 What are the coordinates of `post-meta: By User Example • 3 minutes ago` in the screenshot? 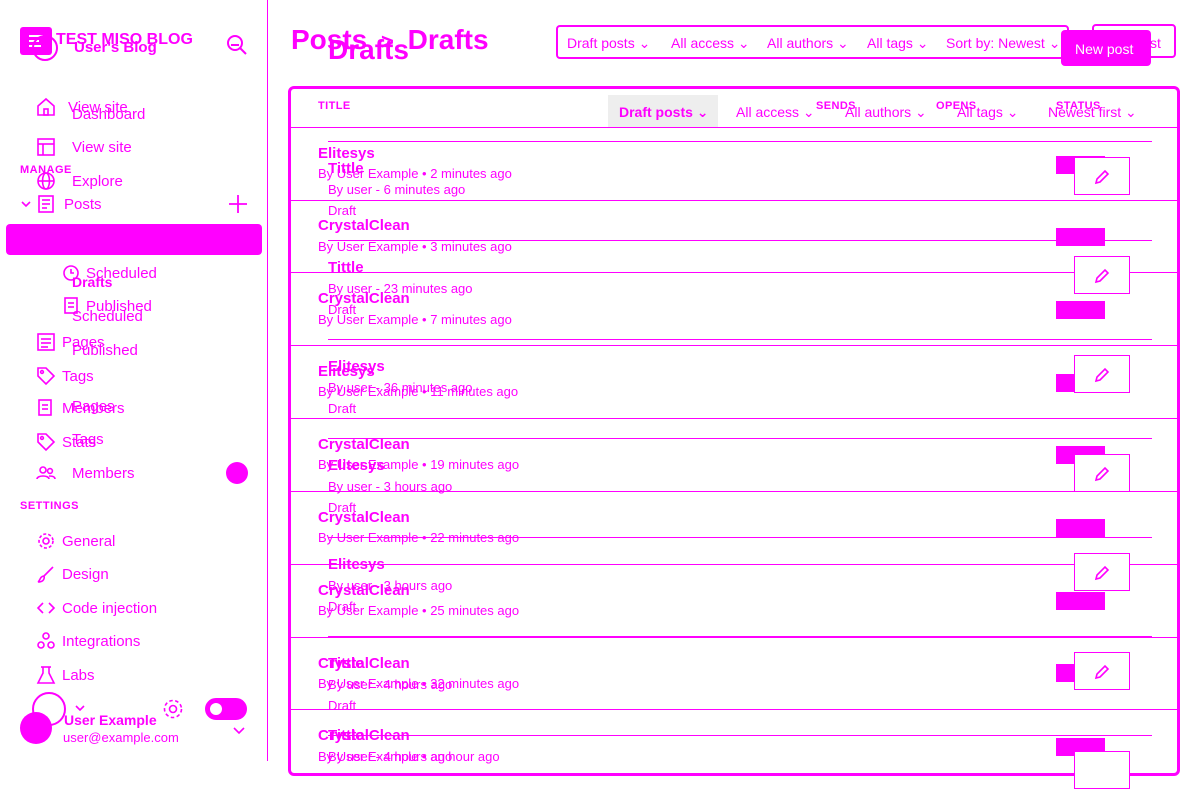 It's located at (415, 246).